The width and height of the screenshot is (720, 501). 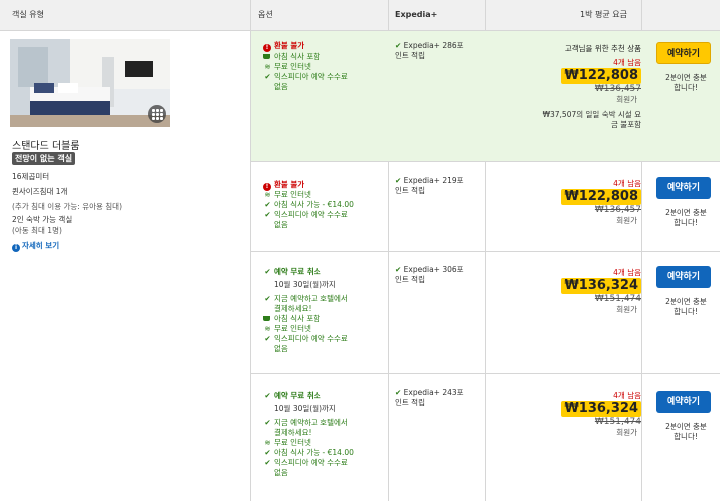 What do you see at coordinates (429, 185) in the screenshot?
I see `expedia-points: ✔ Expedia+ 219포 인트 적립` at bounding box center [429, 185].